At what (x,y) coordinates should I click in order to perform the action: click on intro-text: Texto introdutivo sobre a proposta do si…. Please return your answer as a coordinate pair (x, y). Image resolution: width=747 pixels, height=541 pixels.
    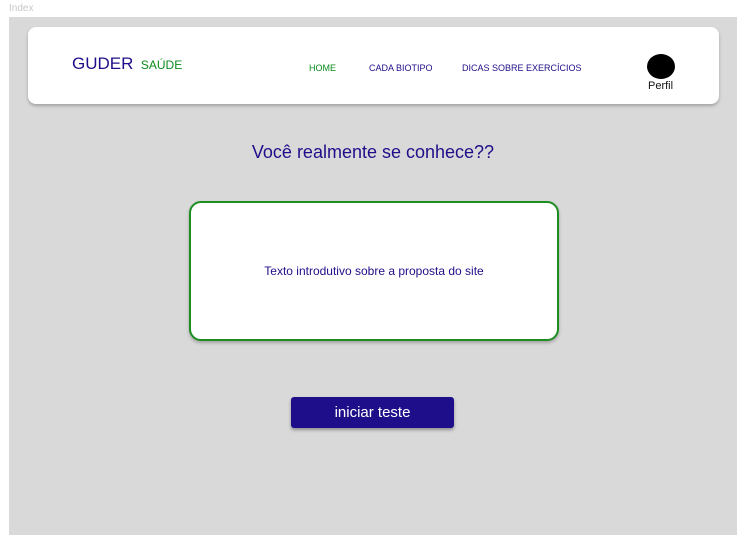
    Looking at the image, I should click on (374, 271).